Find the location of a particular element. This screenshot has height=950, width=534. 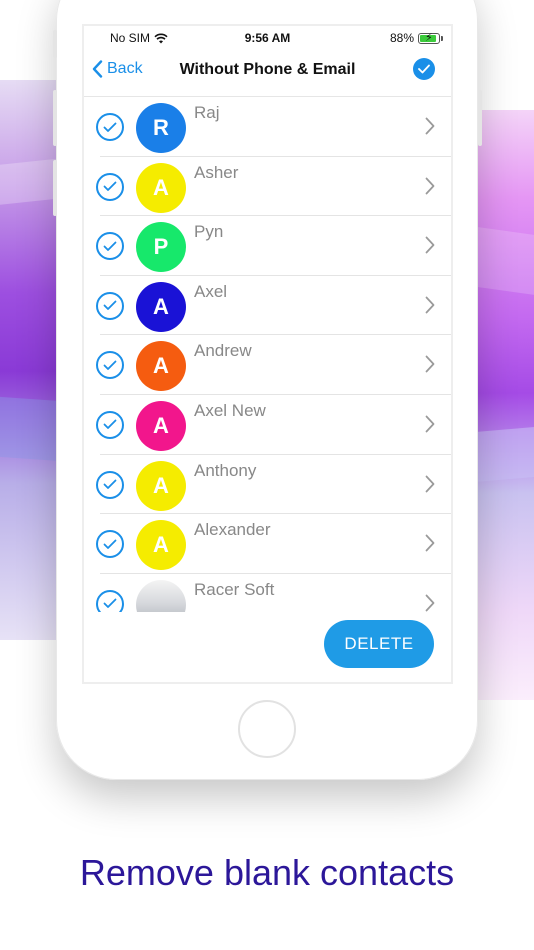

battery-percent: 88% is located at coordinates (401, 38).